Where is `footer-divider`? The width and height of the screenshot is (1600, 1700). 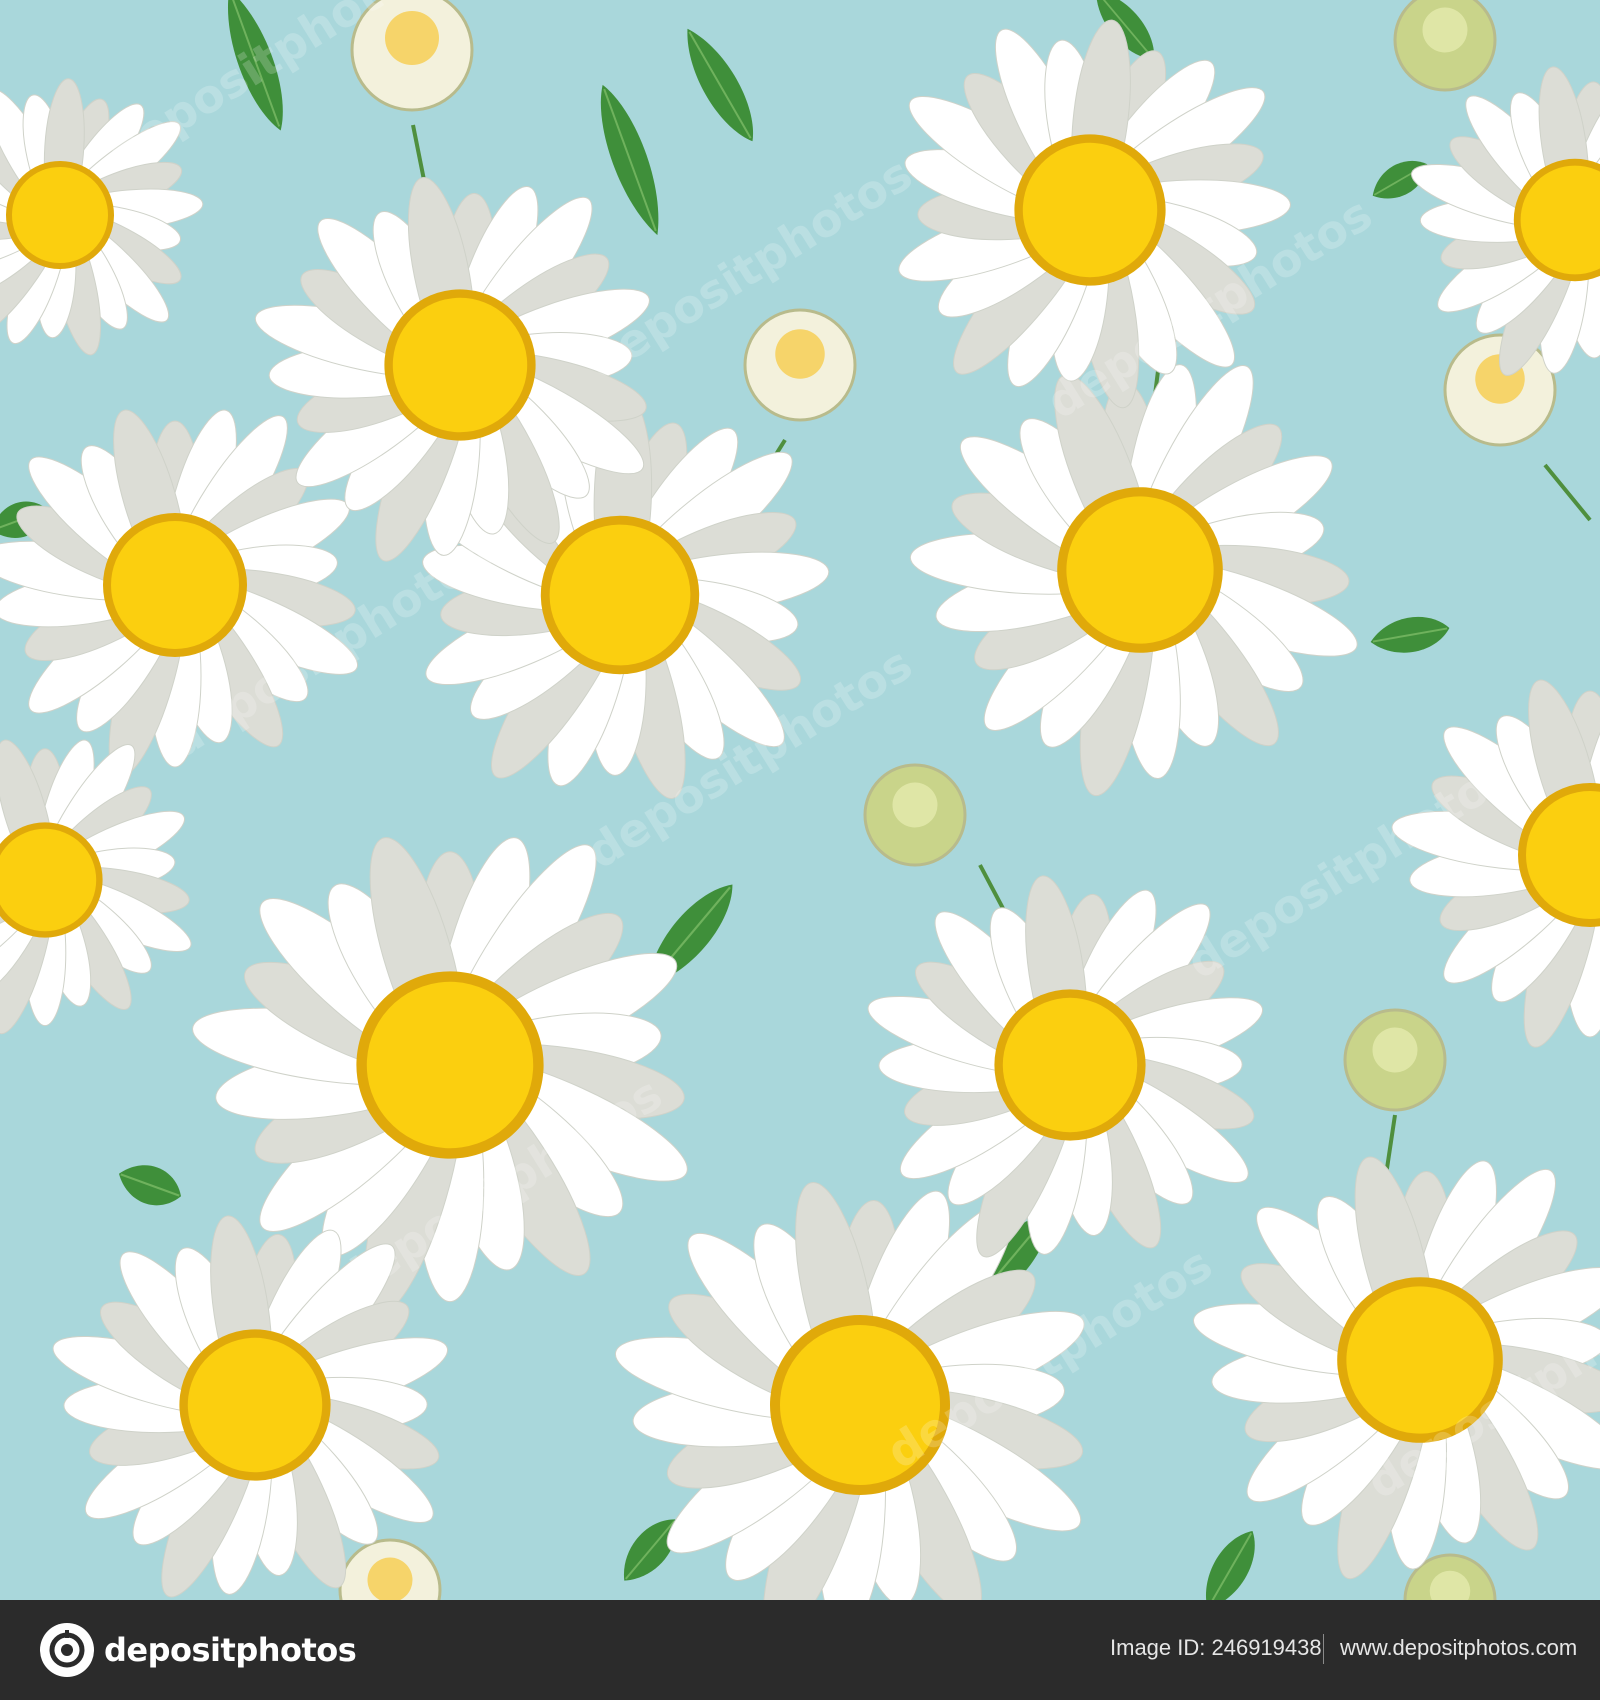
footer-divider is located at coordinates (1323, 1649).